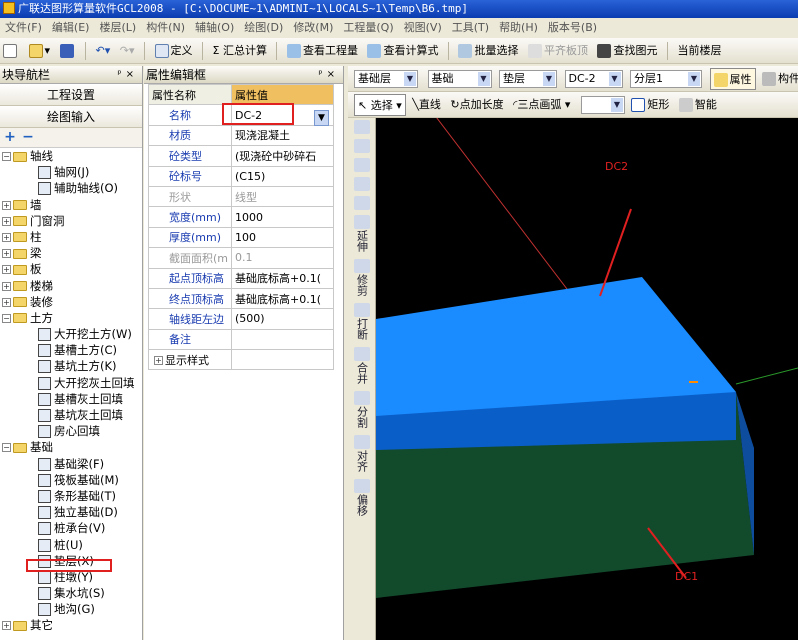 The width and height of the screenshot is (798, 640). I want to click on menu-item: 帮助(H), so click(518, 28).